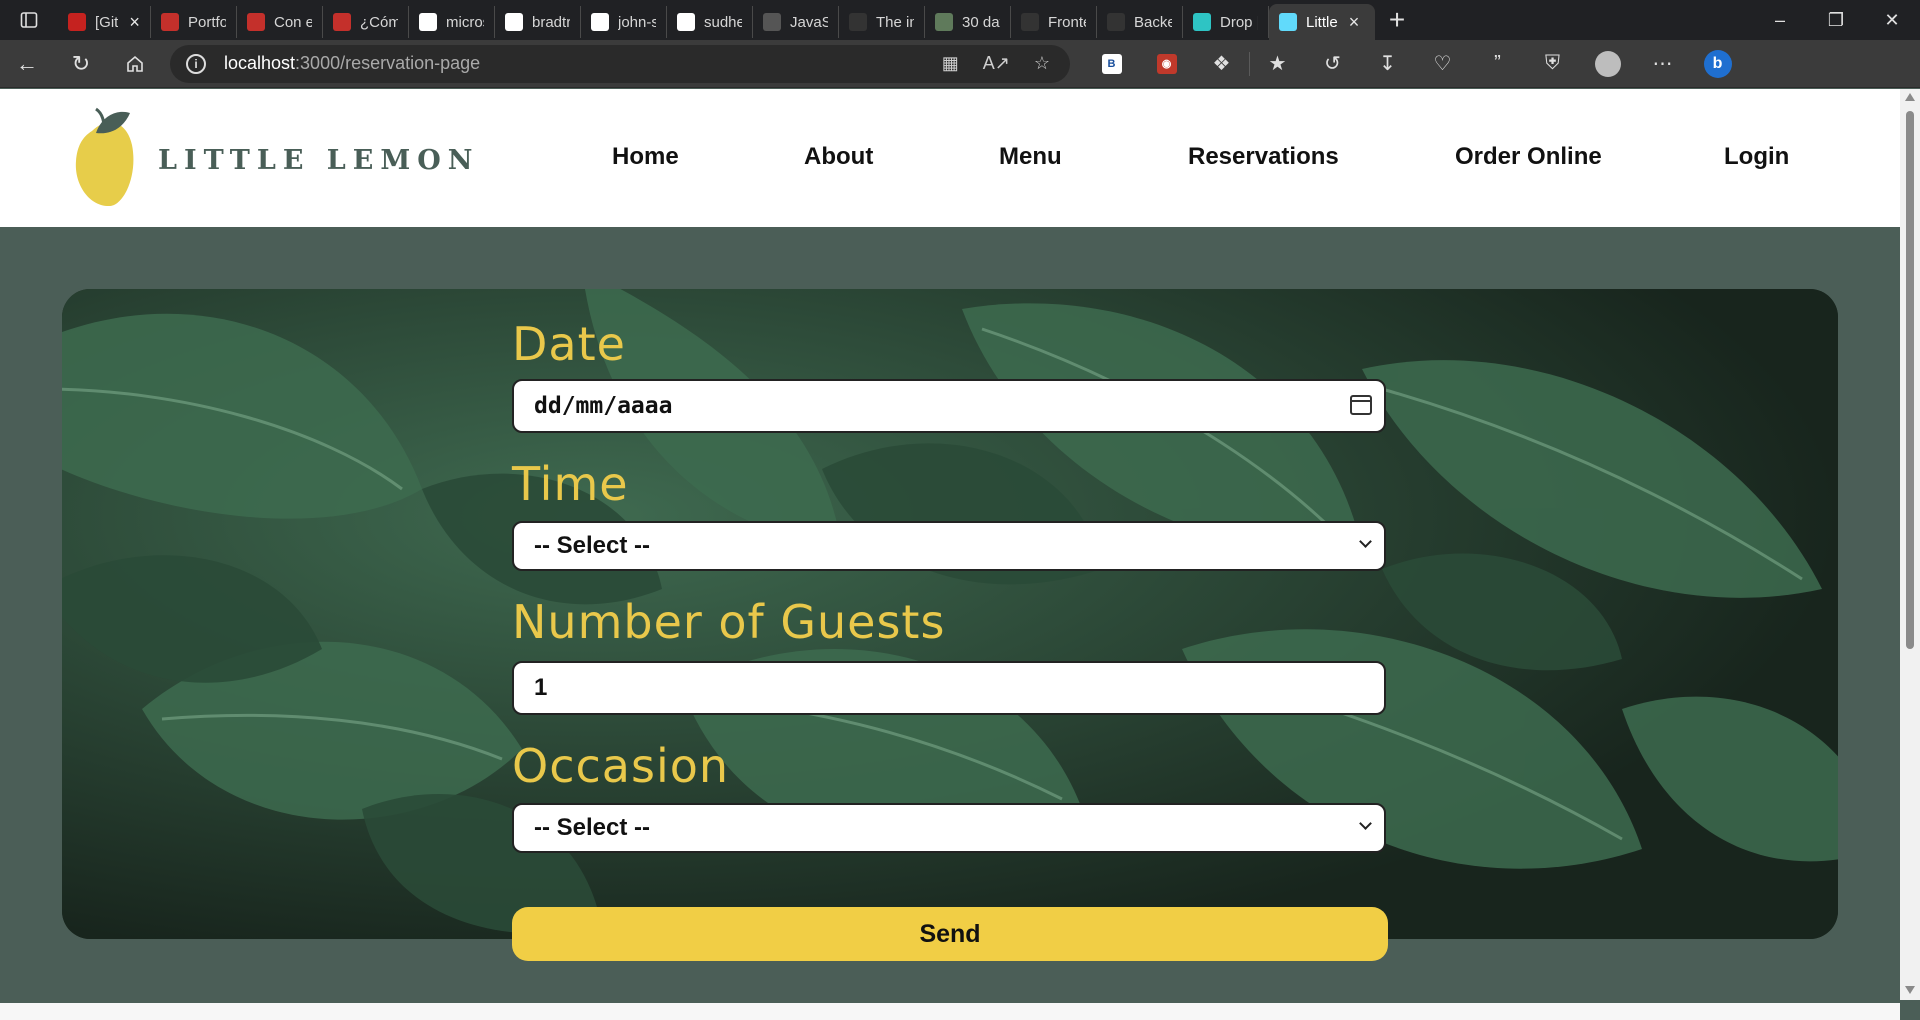 The image size is (1920, 1020). I want to click on browser-essentials-icon: ♡, so click(1442, 64).